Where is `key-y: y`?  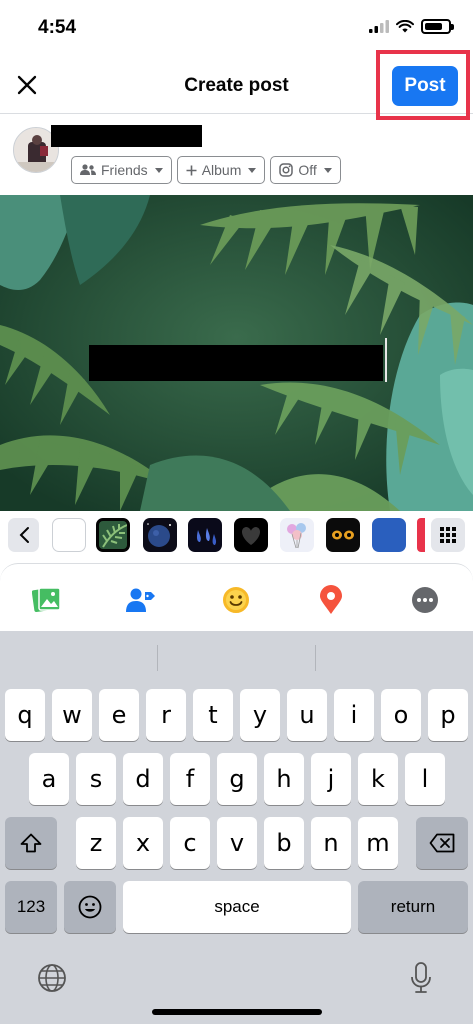
key-y: y is located at coordinates (260, 715).